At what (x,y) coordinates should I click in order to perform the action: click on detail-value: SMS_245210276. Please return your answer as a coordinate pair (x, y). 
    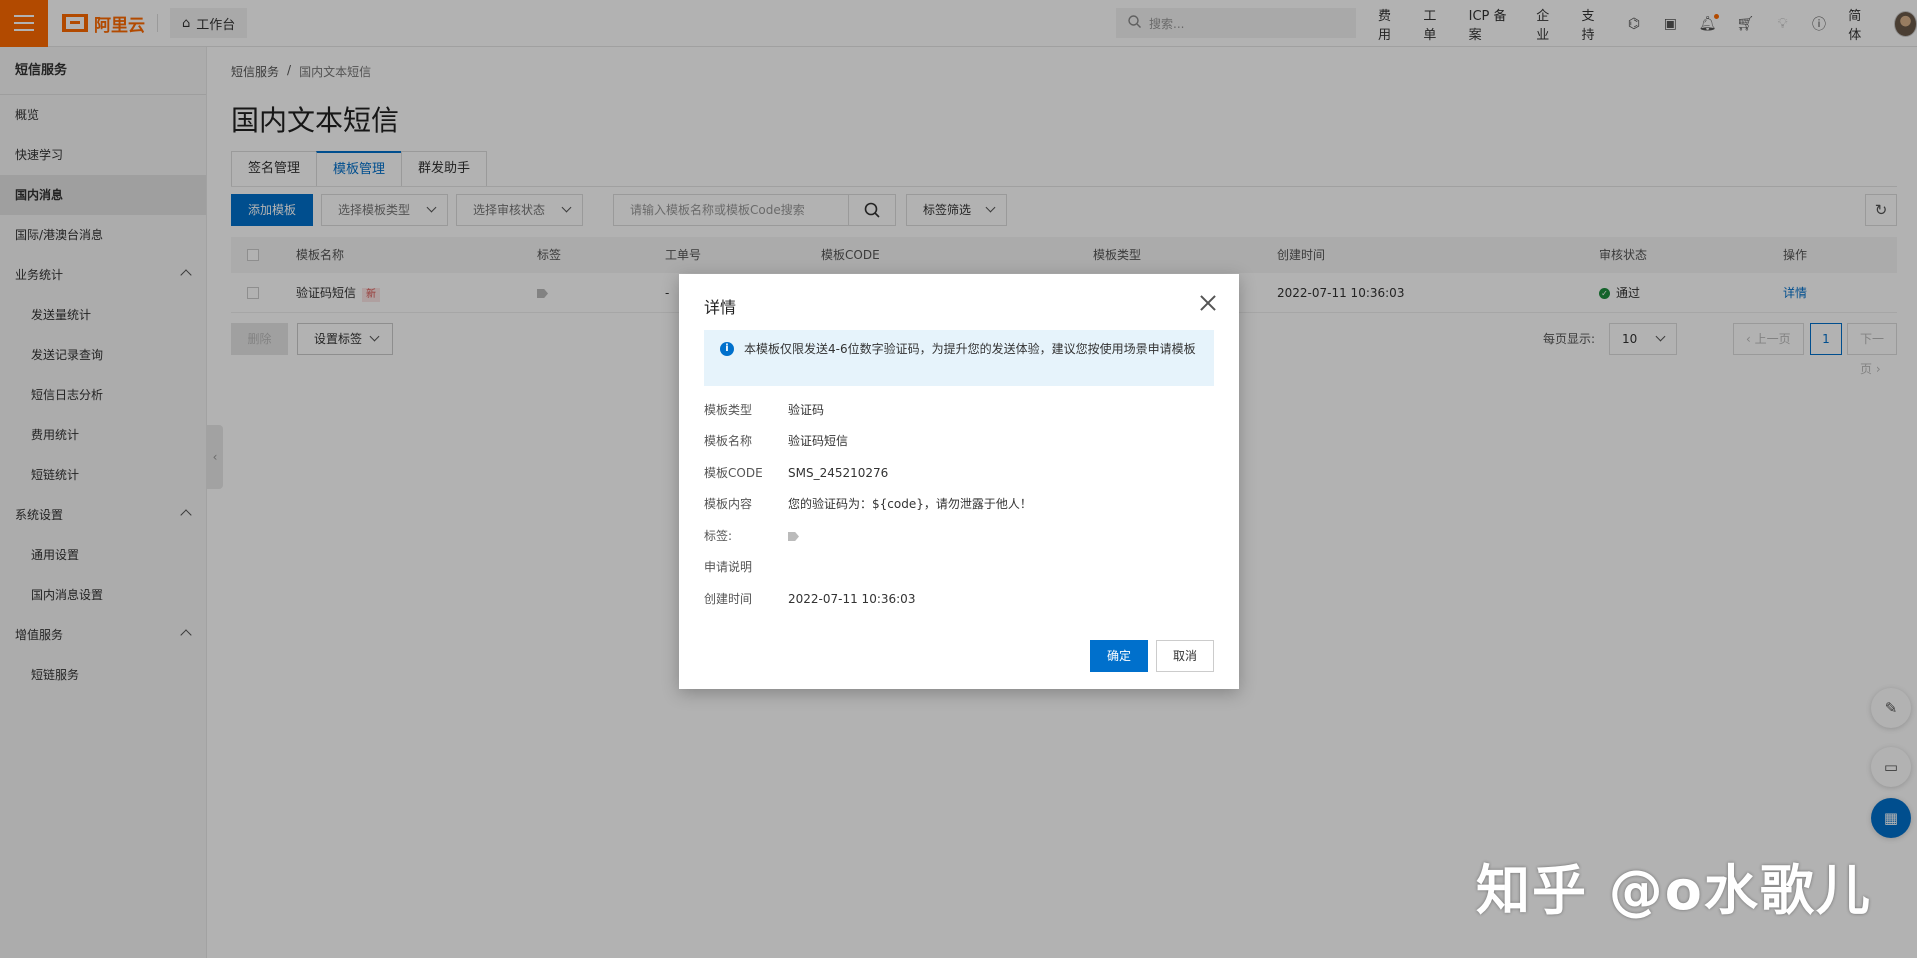
    Looking at the image, I should click on (838, 473).